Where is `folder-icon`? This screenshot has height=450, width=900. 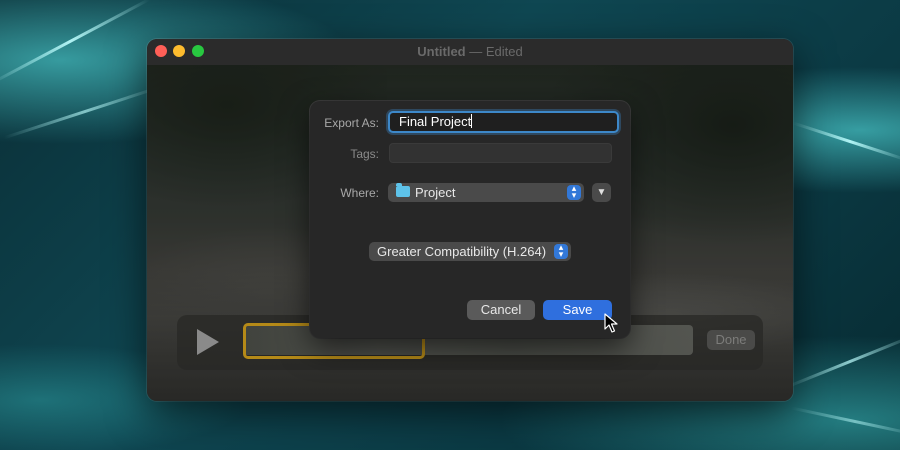
folder-icon is located at coordinates (403, 190).